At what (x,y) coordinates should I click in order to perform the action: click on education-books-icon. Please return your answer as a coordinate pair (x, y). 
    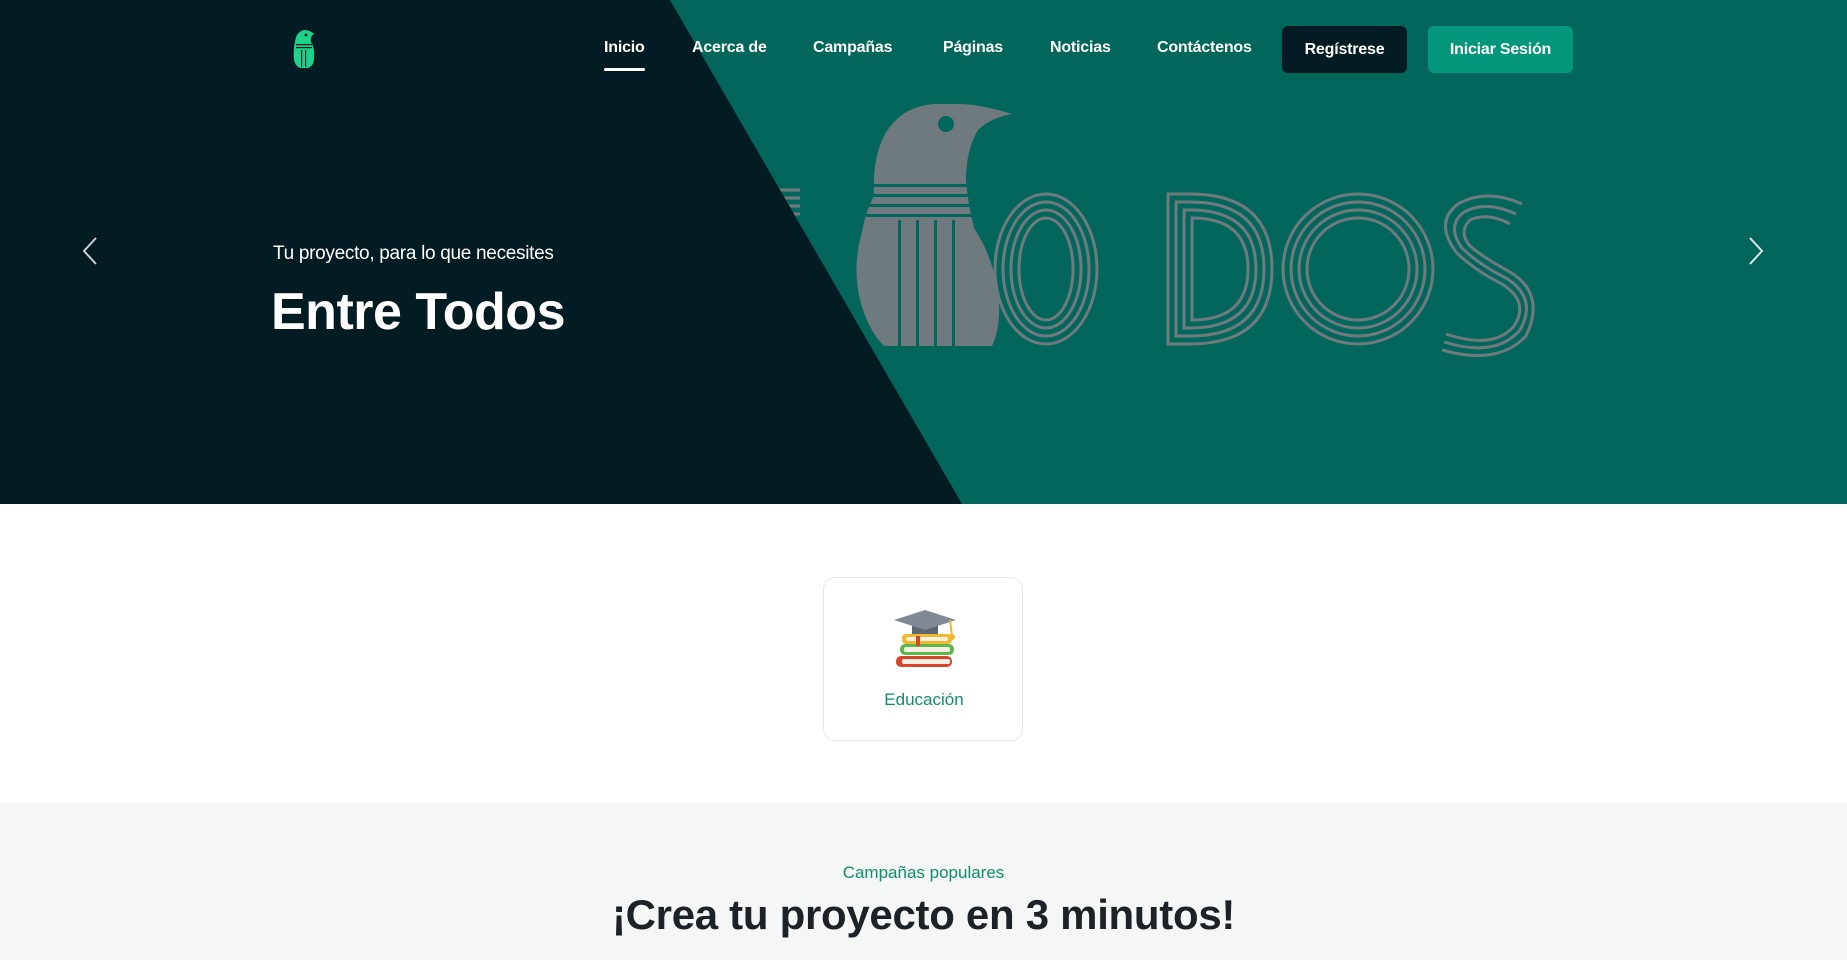
    Looking at the image, I should click on (925, 638).